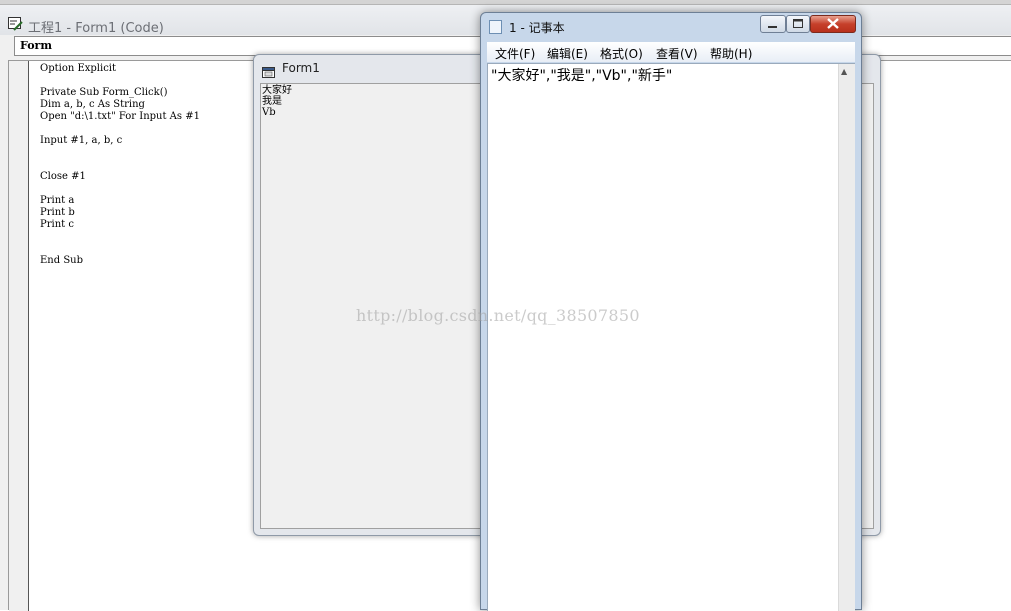  I want to click on code-line: Close #1, so click(63, 176).